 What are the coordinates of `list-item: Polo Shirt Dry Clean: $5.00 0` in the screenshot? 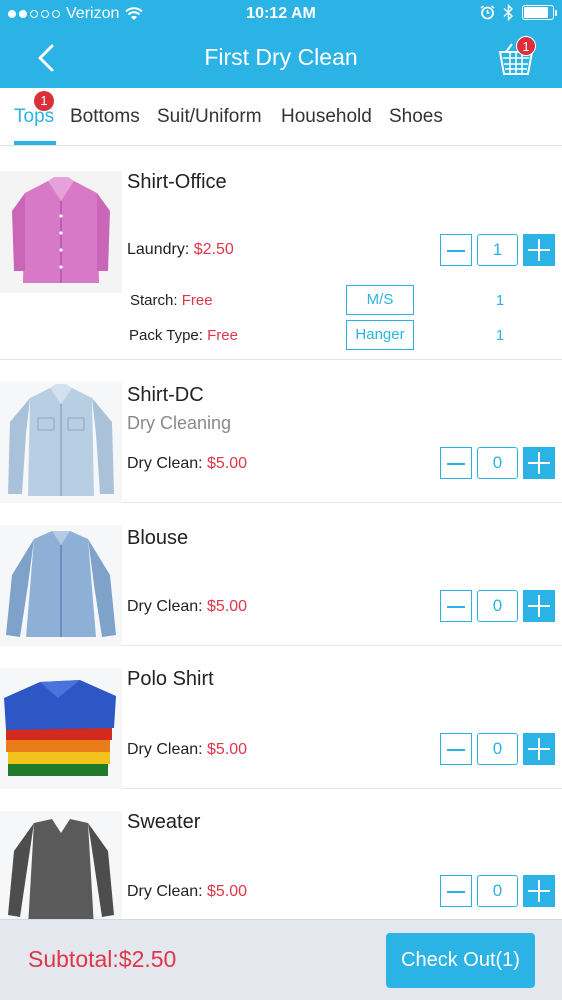 It's located at (281, 718).